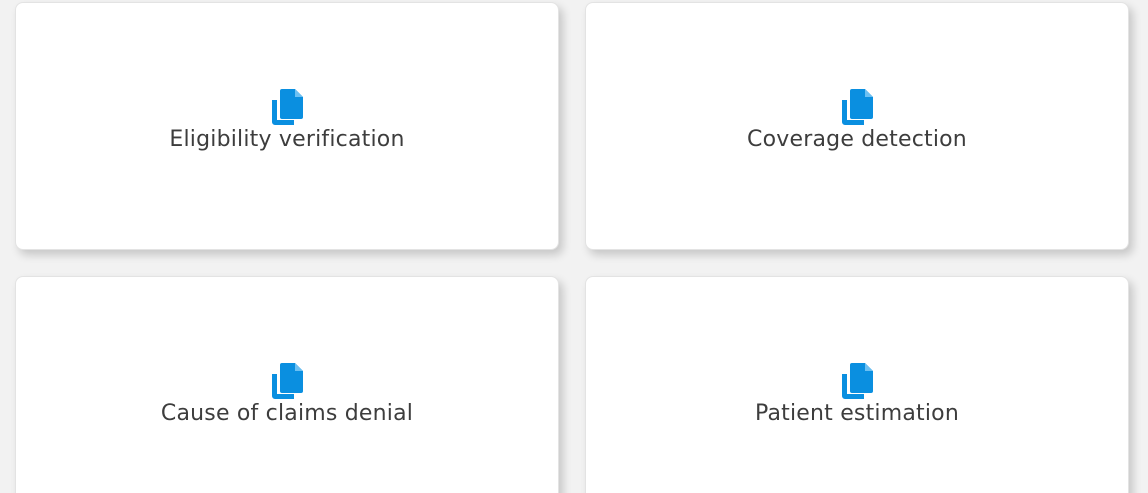  I want to click on card-content: Coverage detection, so click(857, 120).